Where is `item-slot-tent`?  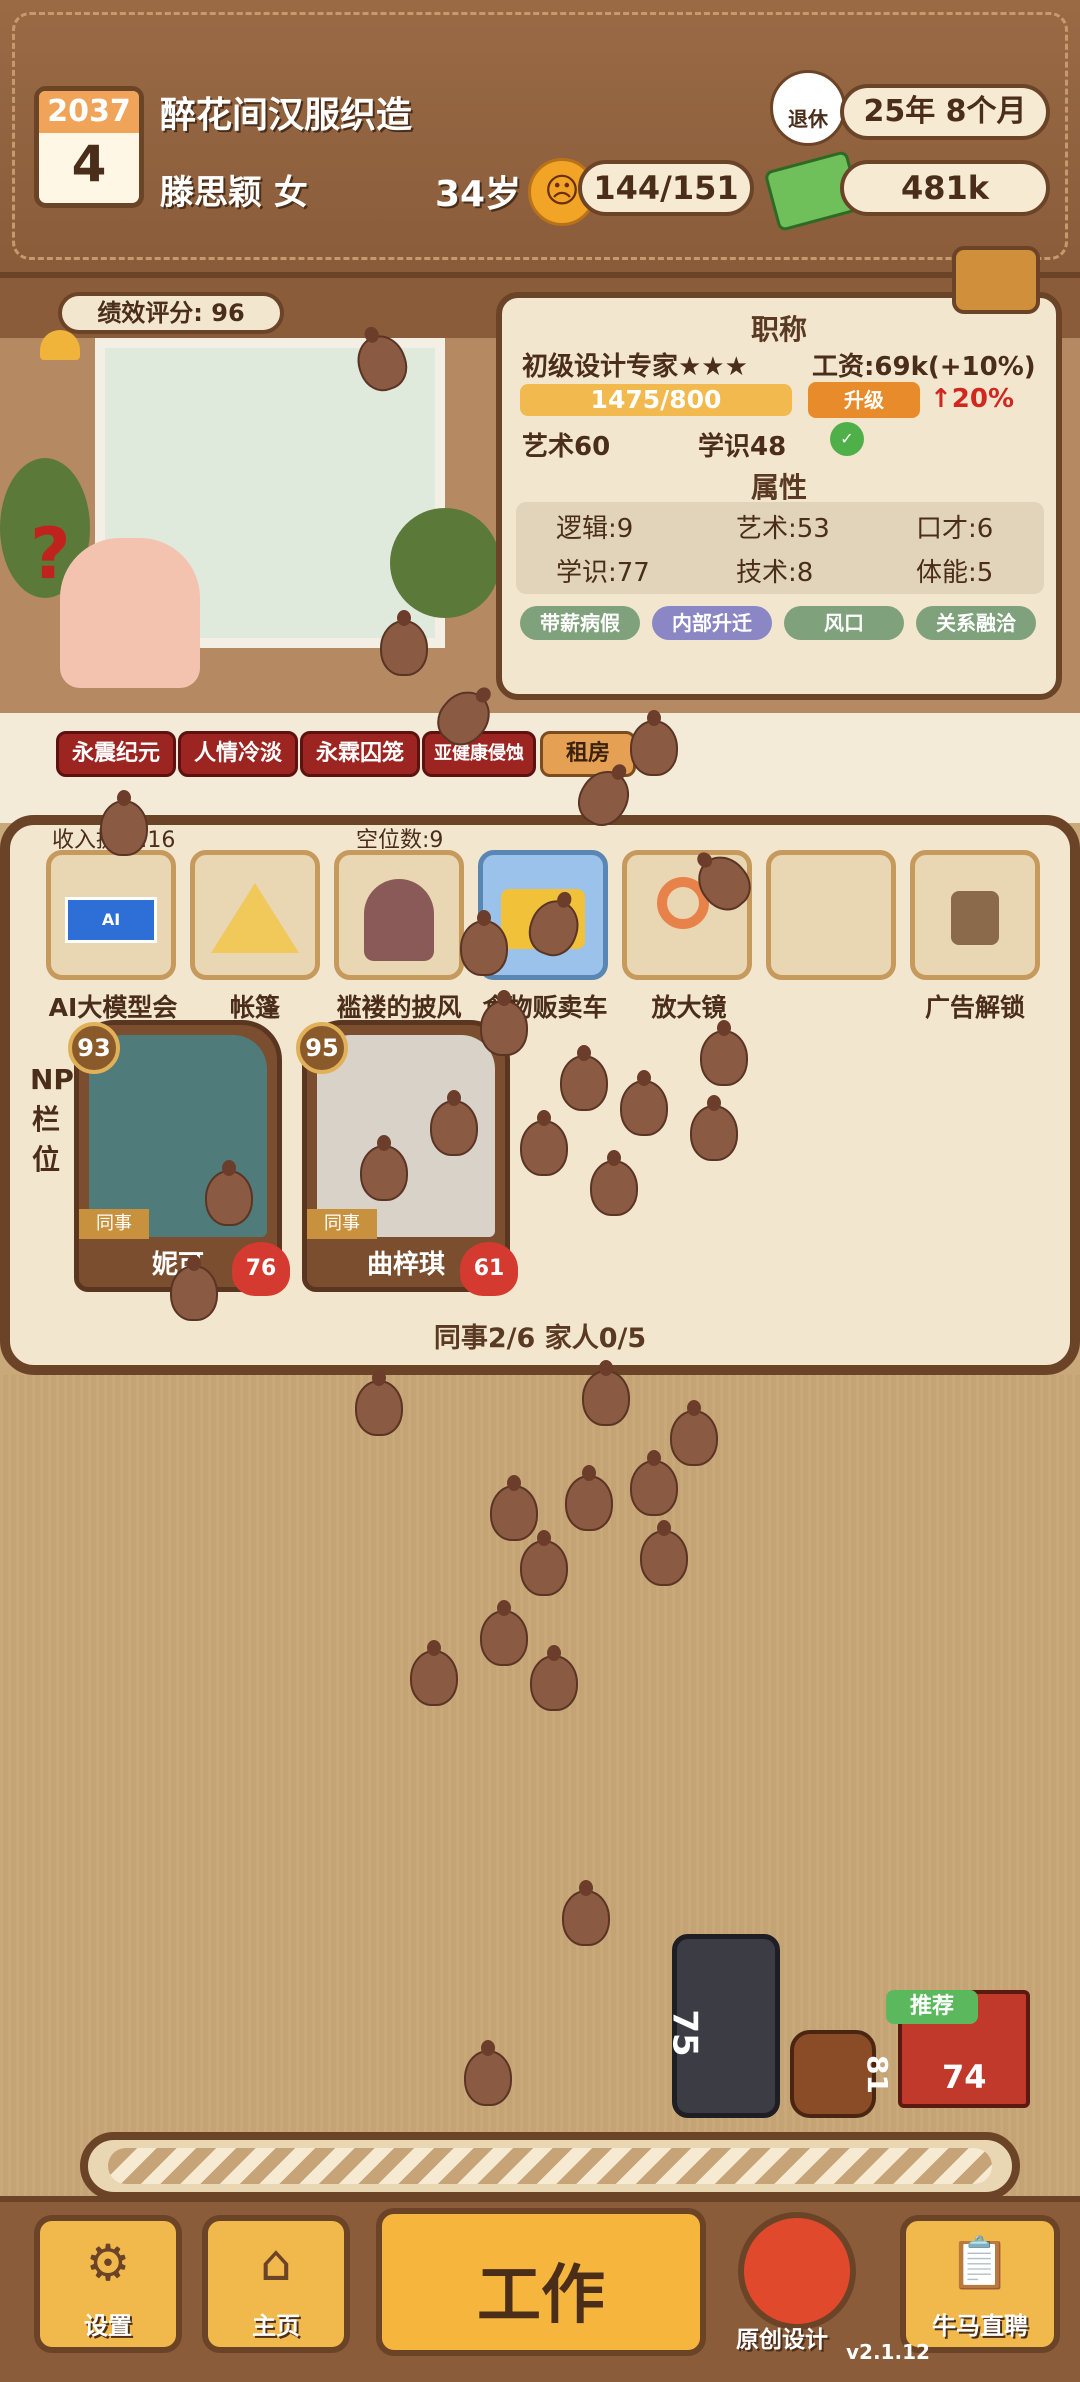
item-slot-tent is located at coordinates (255, 915).